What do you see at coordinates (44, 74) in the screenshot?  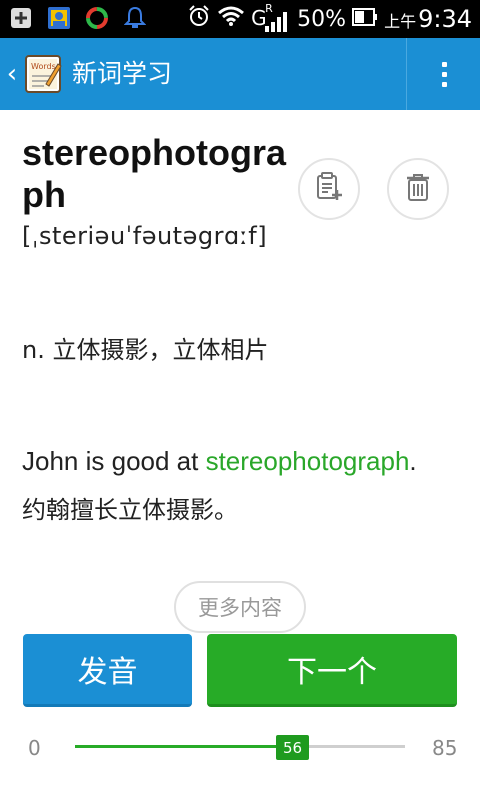 I see `word-notebook-logo-icon: Words` at bounding box center [44, 74].